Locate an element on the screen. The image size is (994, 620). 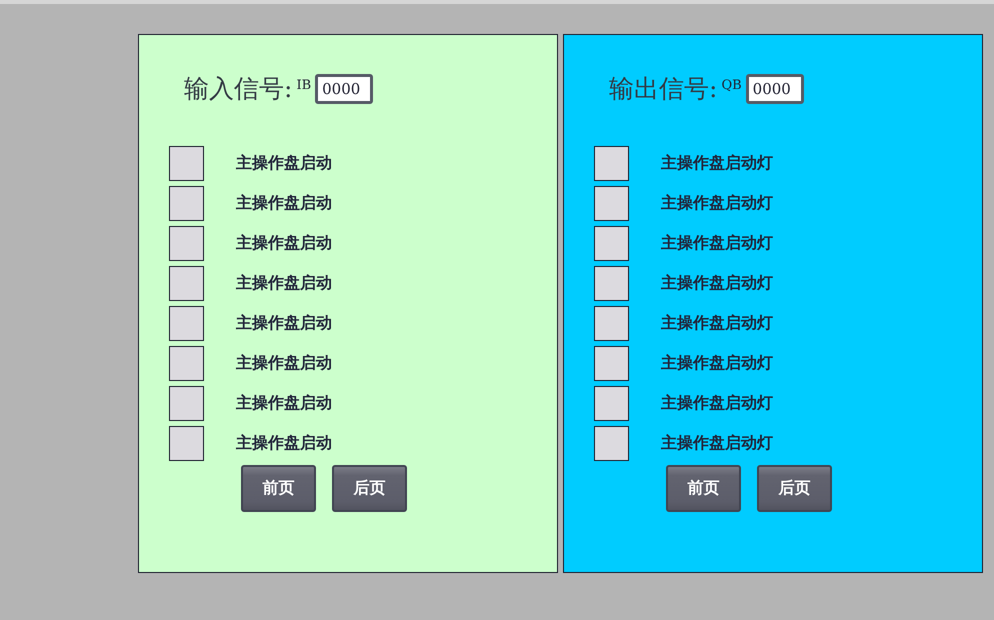
panel-title: 输出信号: is located at coordinates (663, 89).